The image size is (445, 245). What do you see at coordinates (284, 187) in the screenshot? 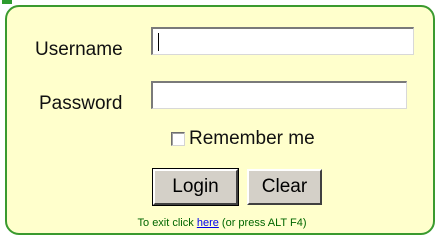
I see `clear-button: Clear` at bounding box center [284, 187].